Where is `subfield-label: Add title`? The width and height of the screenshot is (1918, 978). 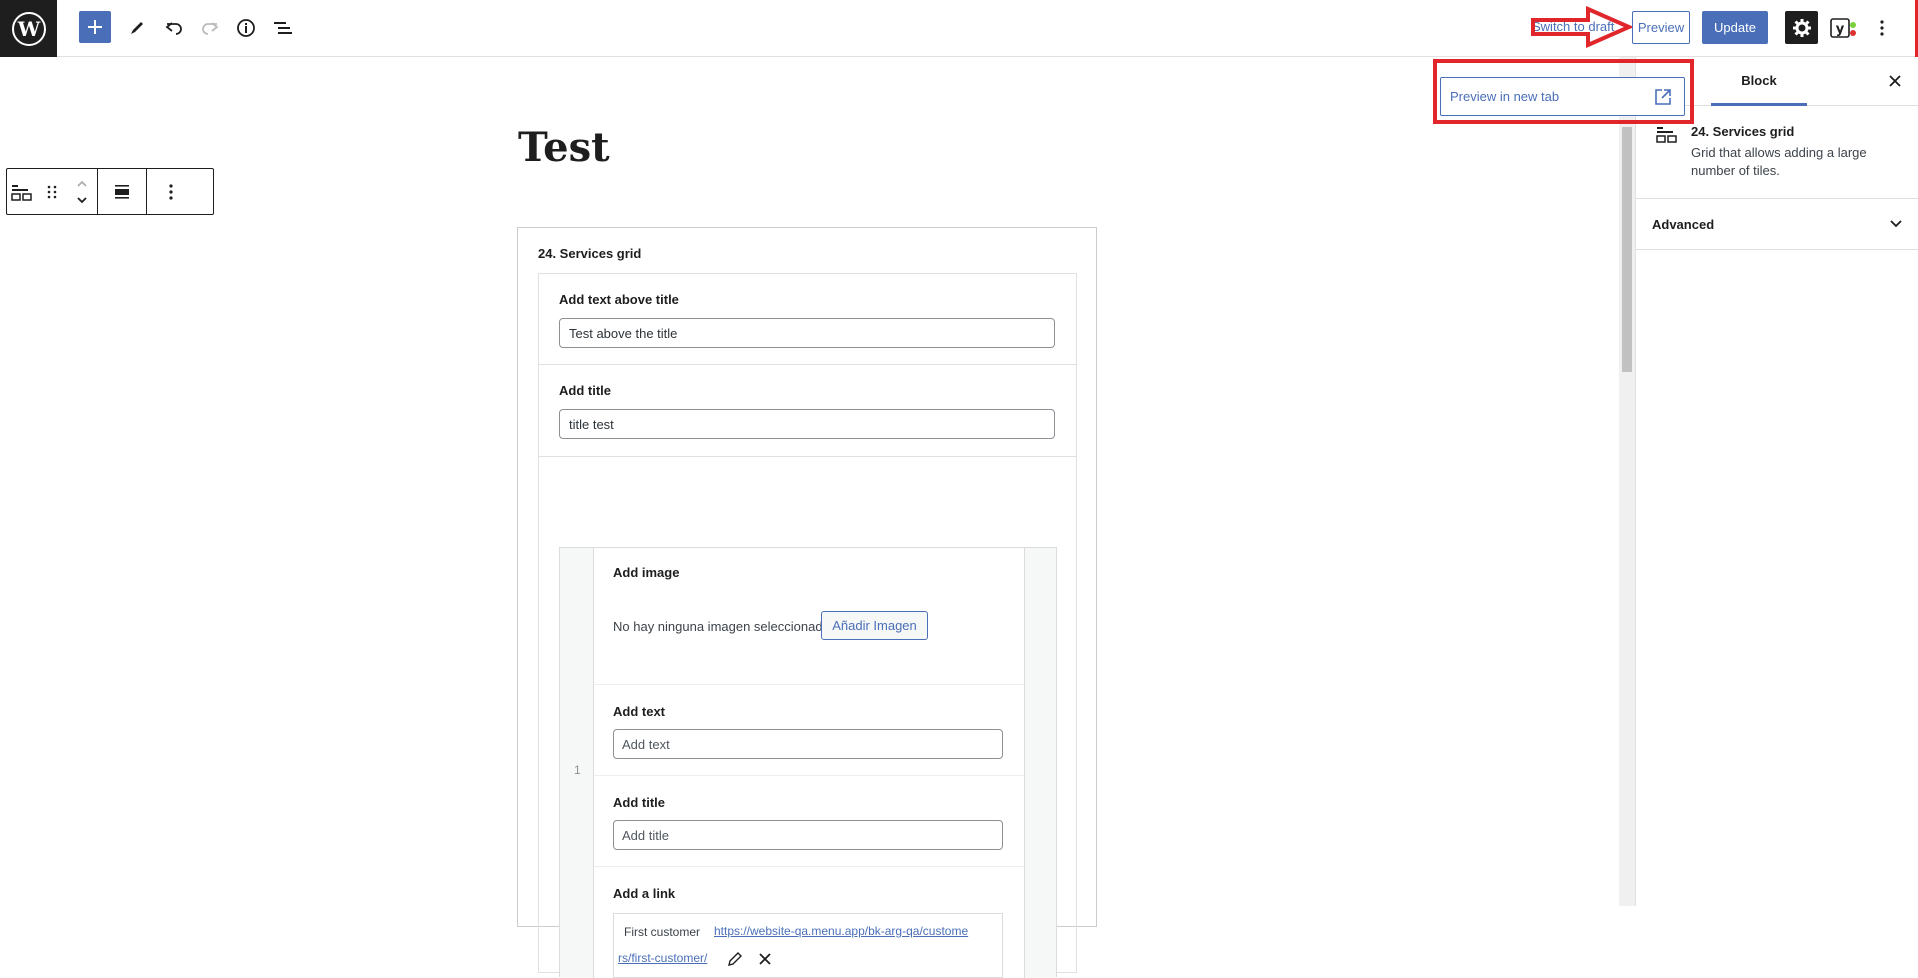
subfield-label: Add title is located at coordinates (639, 802).